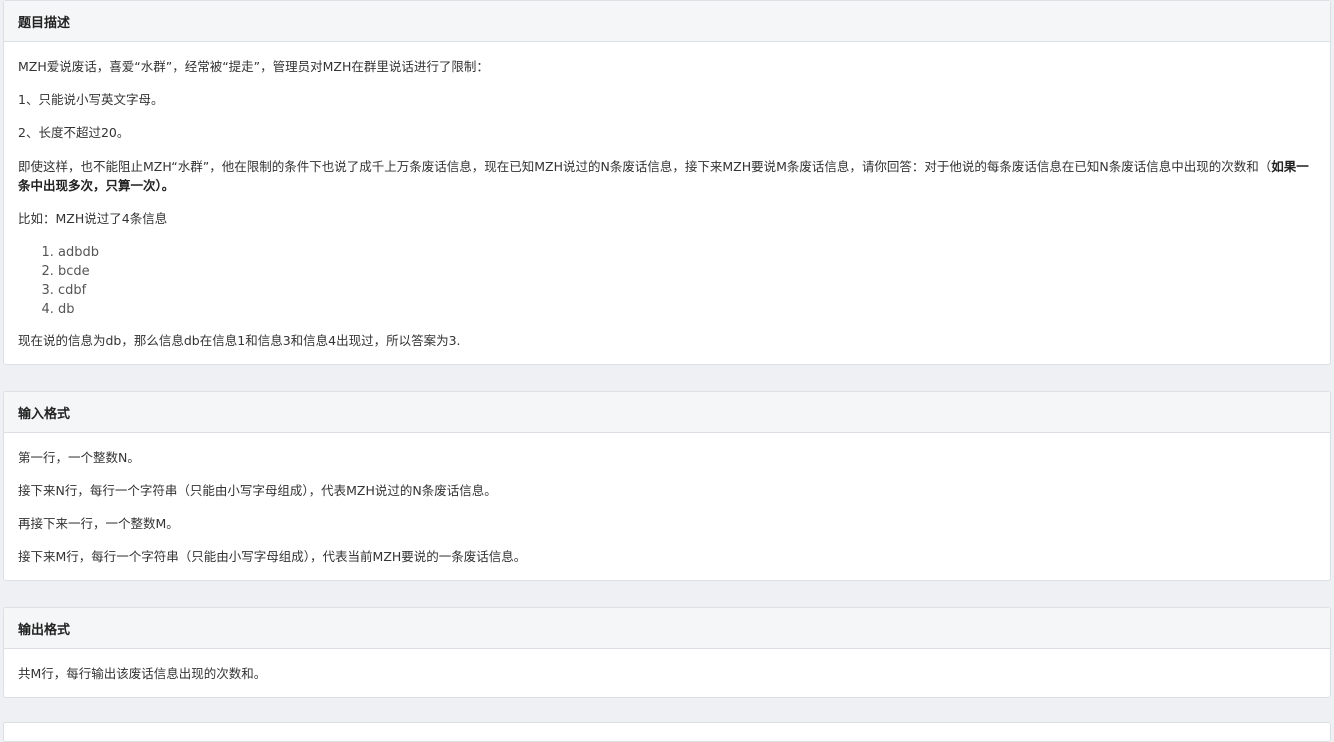 The image size is (1334, 742). What do you see at coordinates (667, 21) in the screenshot?
I see `problem-description-heading: 题目描述` at bounding box center [667, 21].